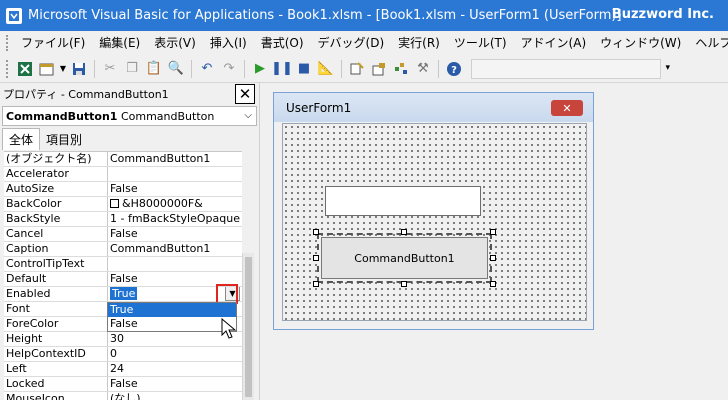 The width and height of the screenshot is (728, 400). What do you see at coordinates (123, 339) in the screenshot?
I see `property-row: Height 30` at bounding box center [123, 339].